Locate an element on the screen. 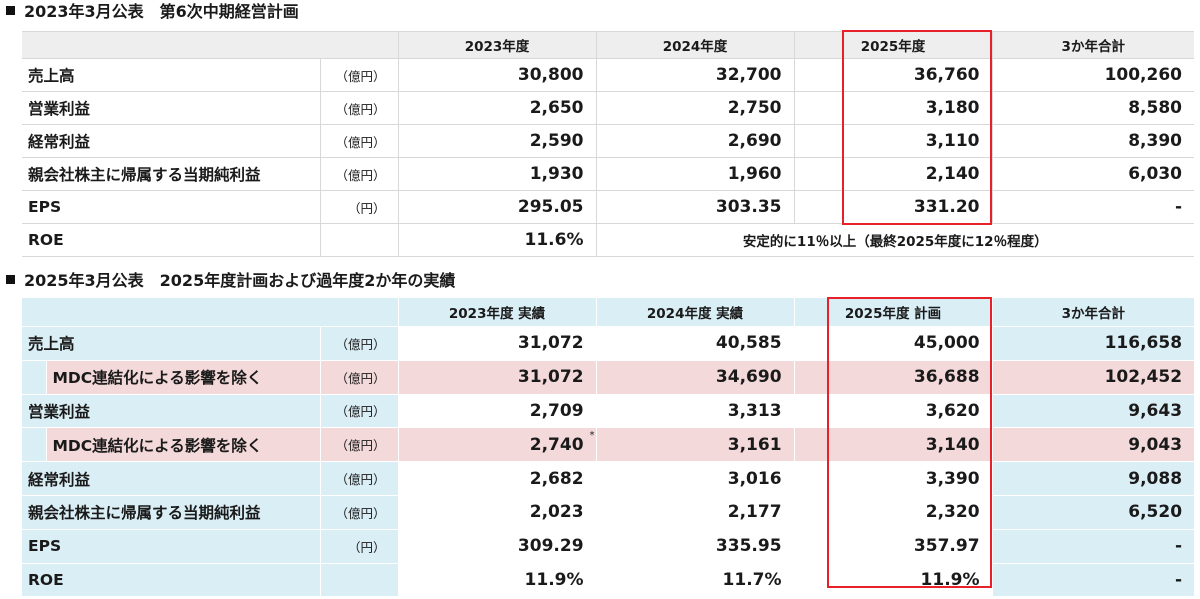 This screenshot has width=1200, height=599. header-2023: 2023年度 is located at coordinates (496, 45).